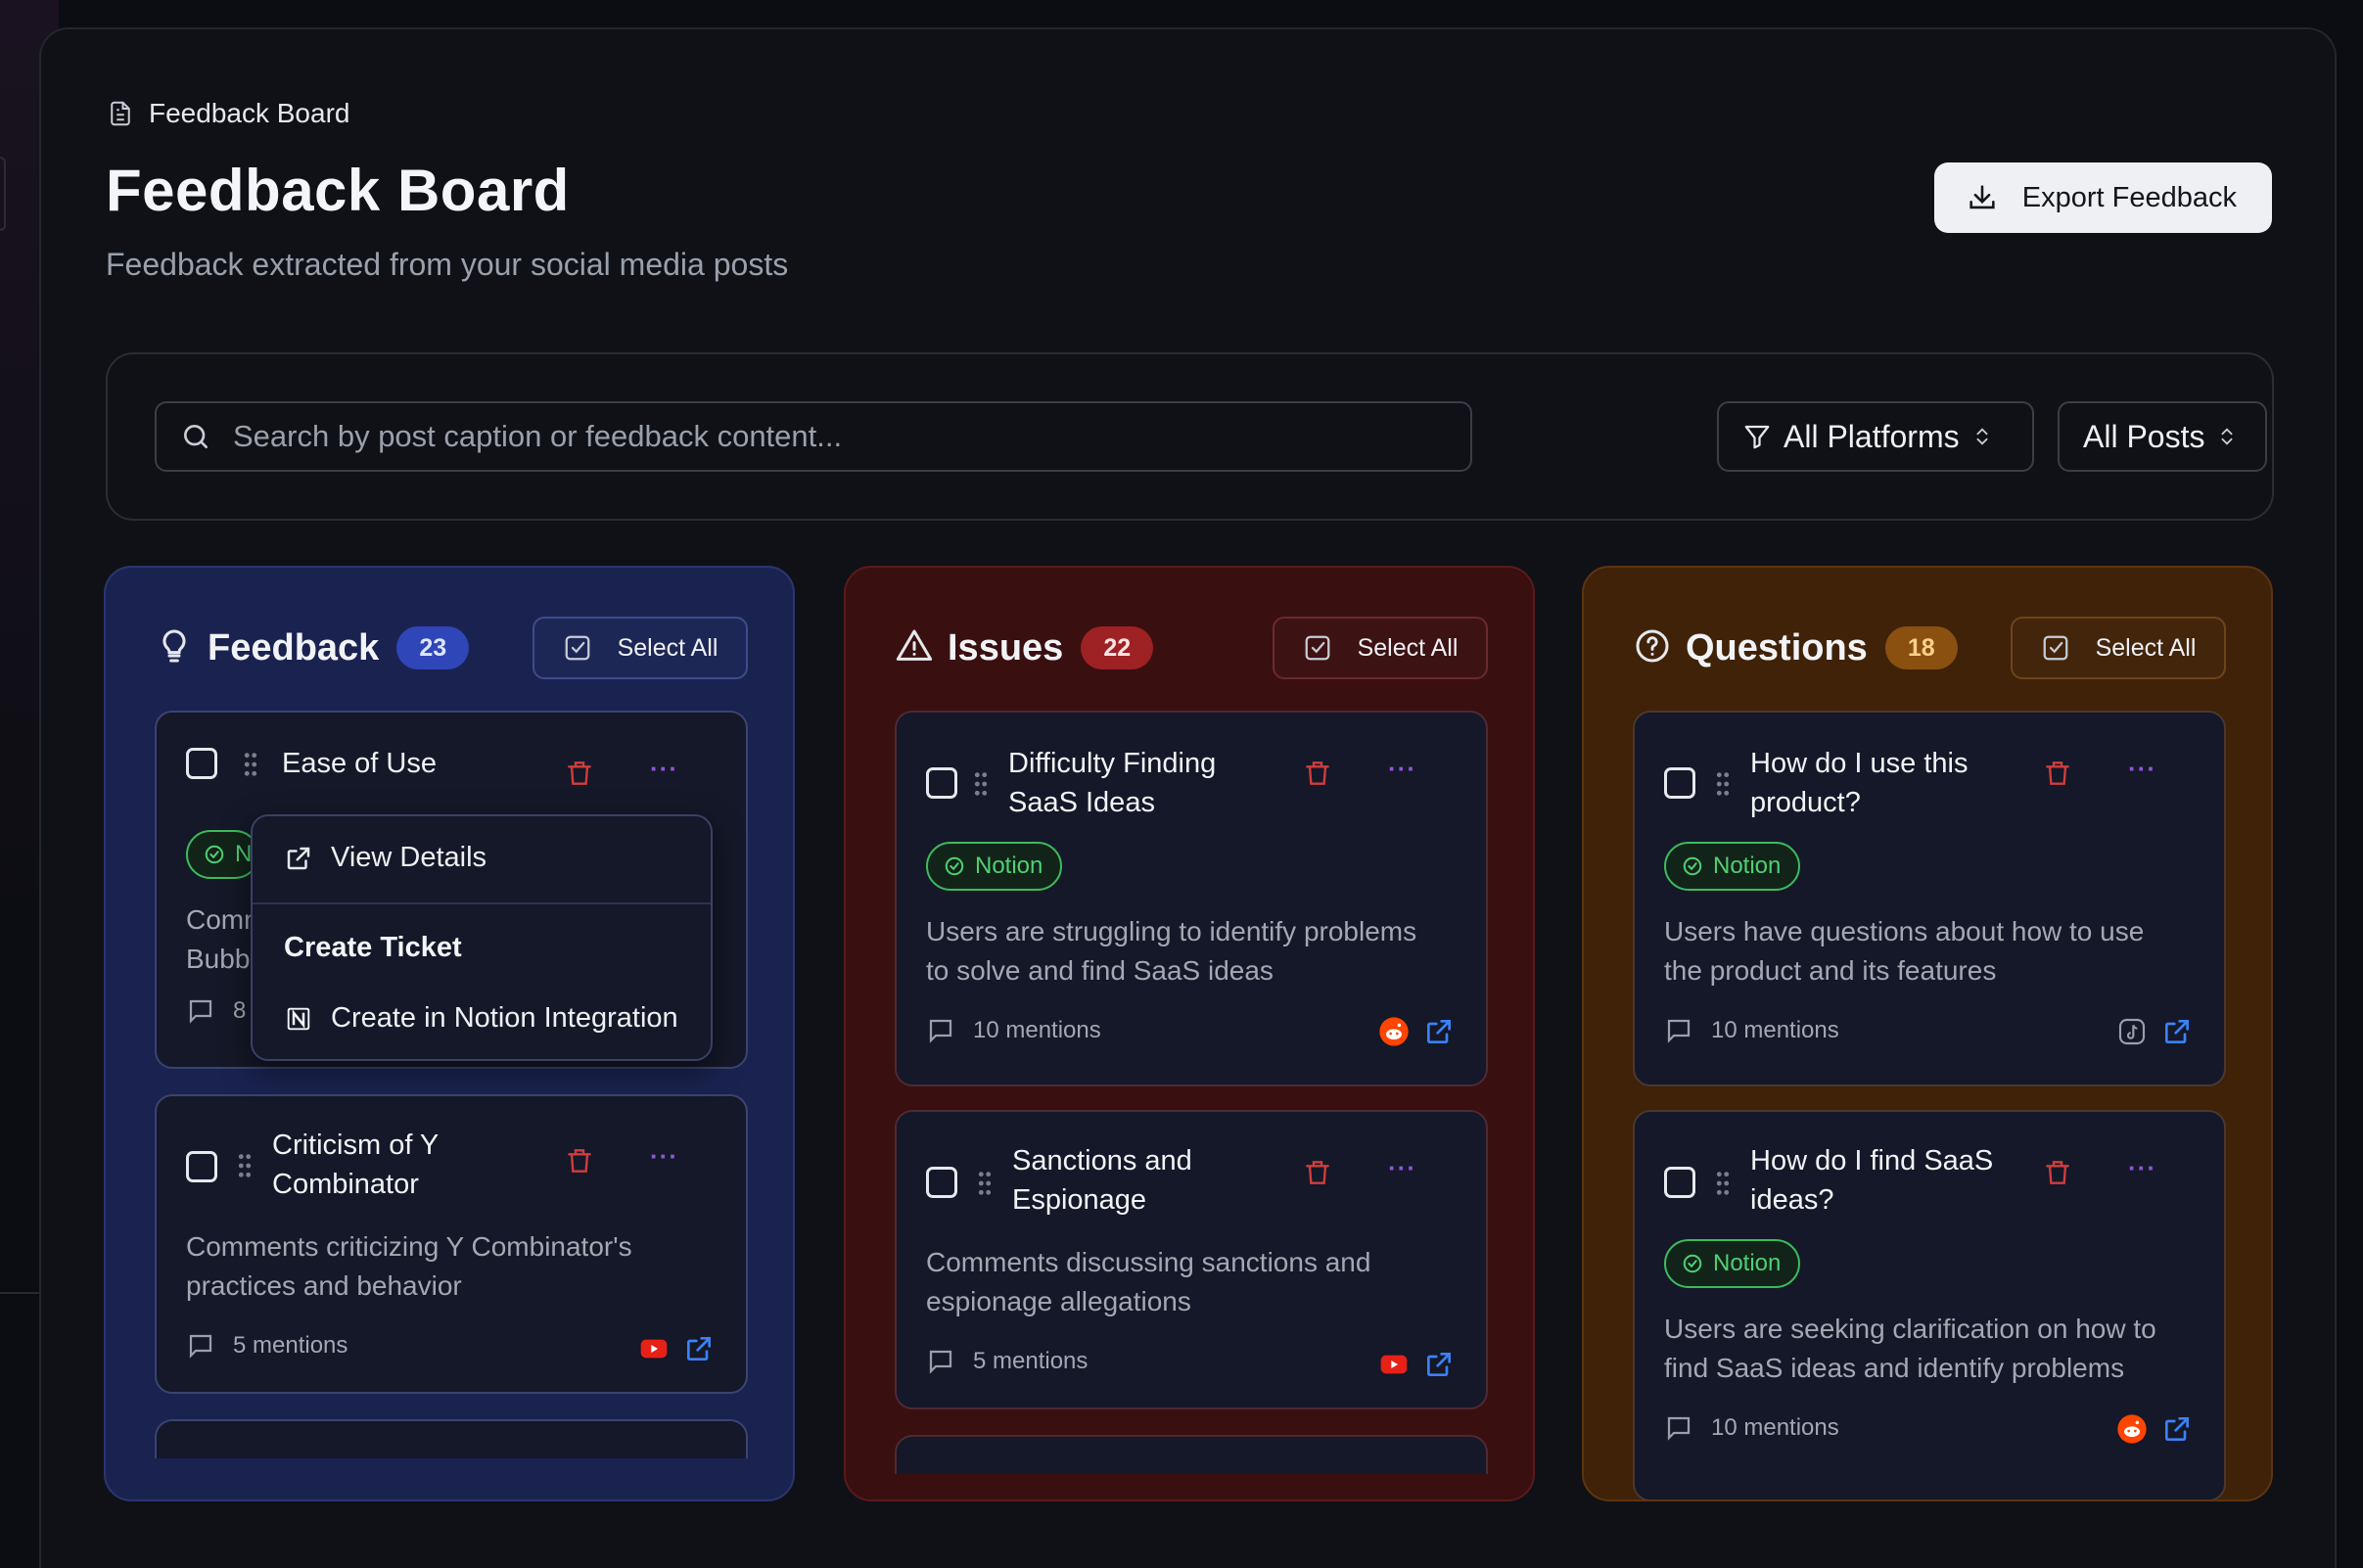 The width and height of the screenshot is (2363, 1568). Describe the element at coordinates (1317, 648) in the screenshot. I see `checkbox-icon` at that location.